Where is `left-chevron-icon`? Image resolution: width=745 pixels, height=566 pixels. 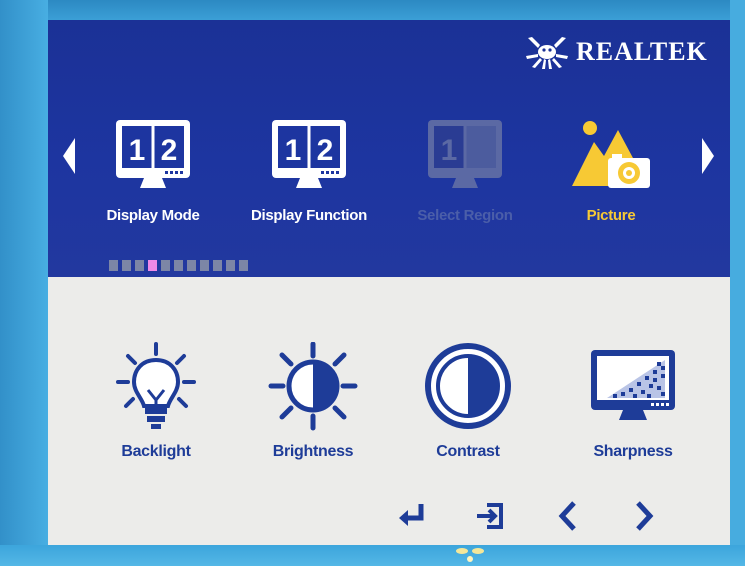
left-chevron-icon is located at coordinates (567, 516).